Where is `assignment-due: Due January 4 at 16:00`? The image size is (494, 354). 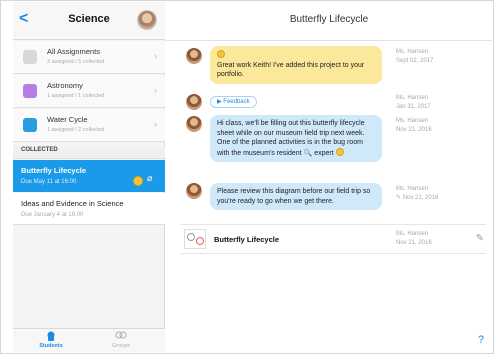 assignment-due: Due January 4 at 16:00 is located at coordinates (52, 215).